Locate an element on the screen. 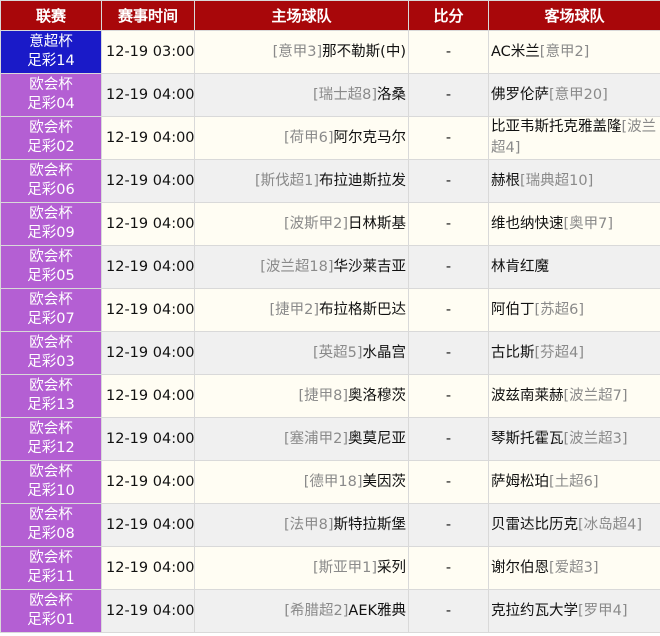 This screenshot has width=660, height=636. away-team-cell: 波兹南莱赫[波兰超7] is located at coordinates (574, 396).